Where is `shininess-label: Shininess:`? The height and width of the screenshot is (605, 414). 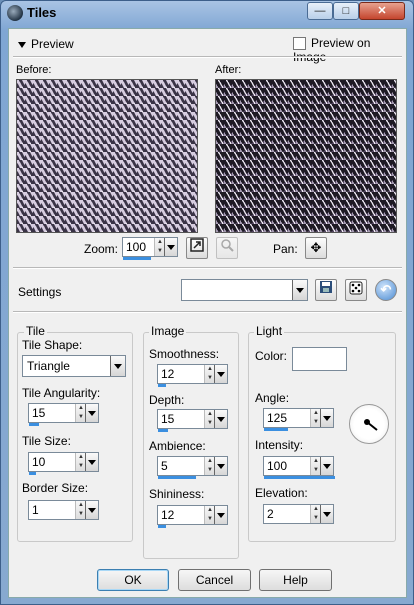
shininess-label: Shininess: is located at coordinates (177, 494).